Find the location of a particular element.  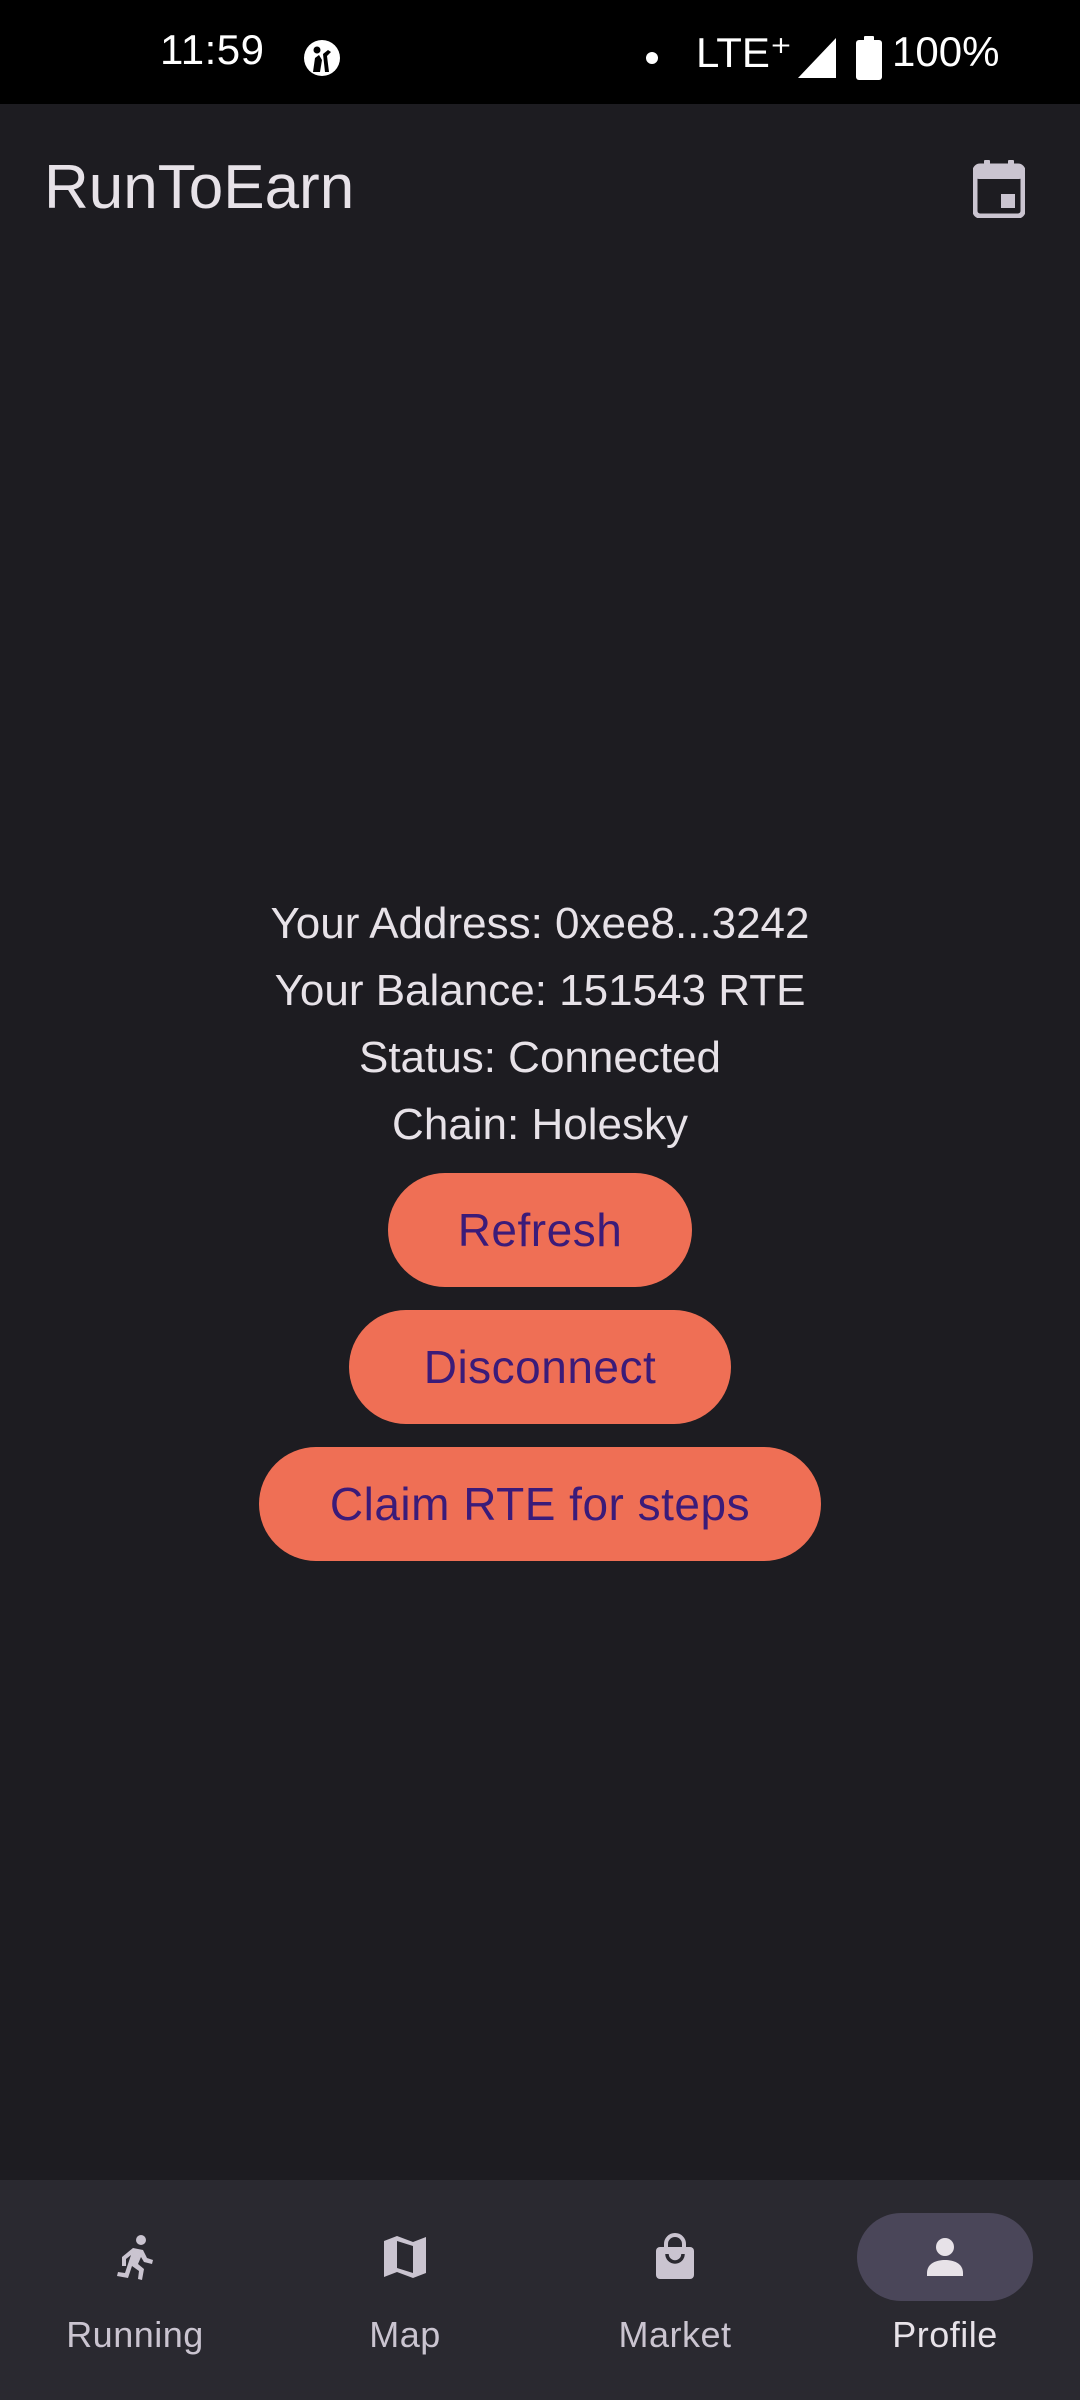

notification-dot-icon is located at coordinates (652, 58).